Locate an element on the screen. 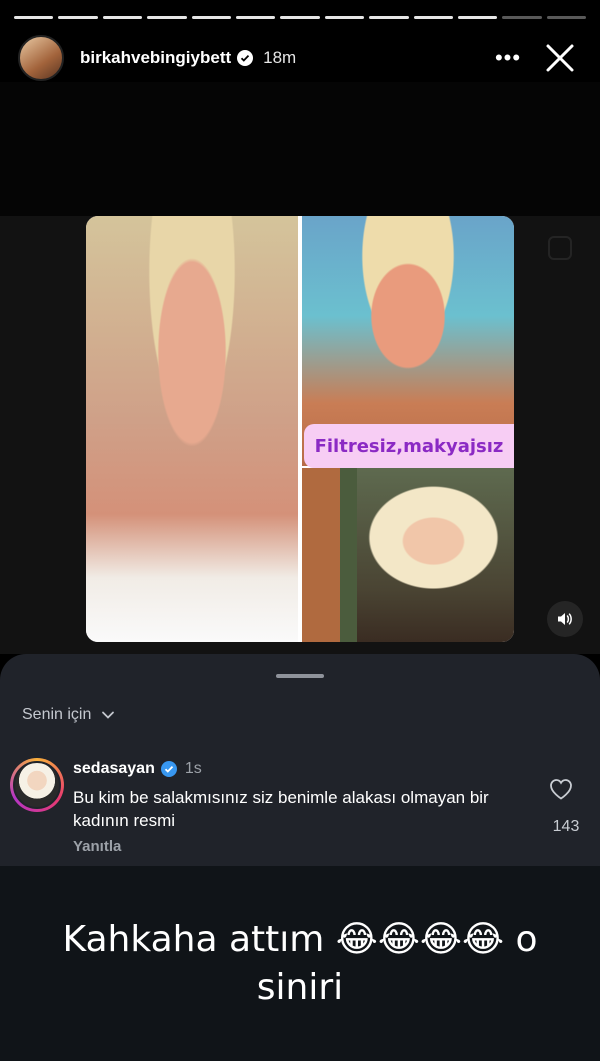 This screenshot has height=1061, width=600. commenter-avatar is located at coordinates (37, 785).